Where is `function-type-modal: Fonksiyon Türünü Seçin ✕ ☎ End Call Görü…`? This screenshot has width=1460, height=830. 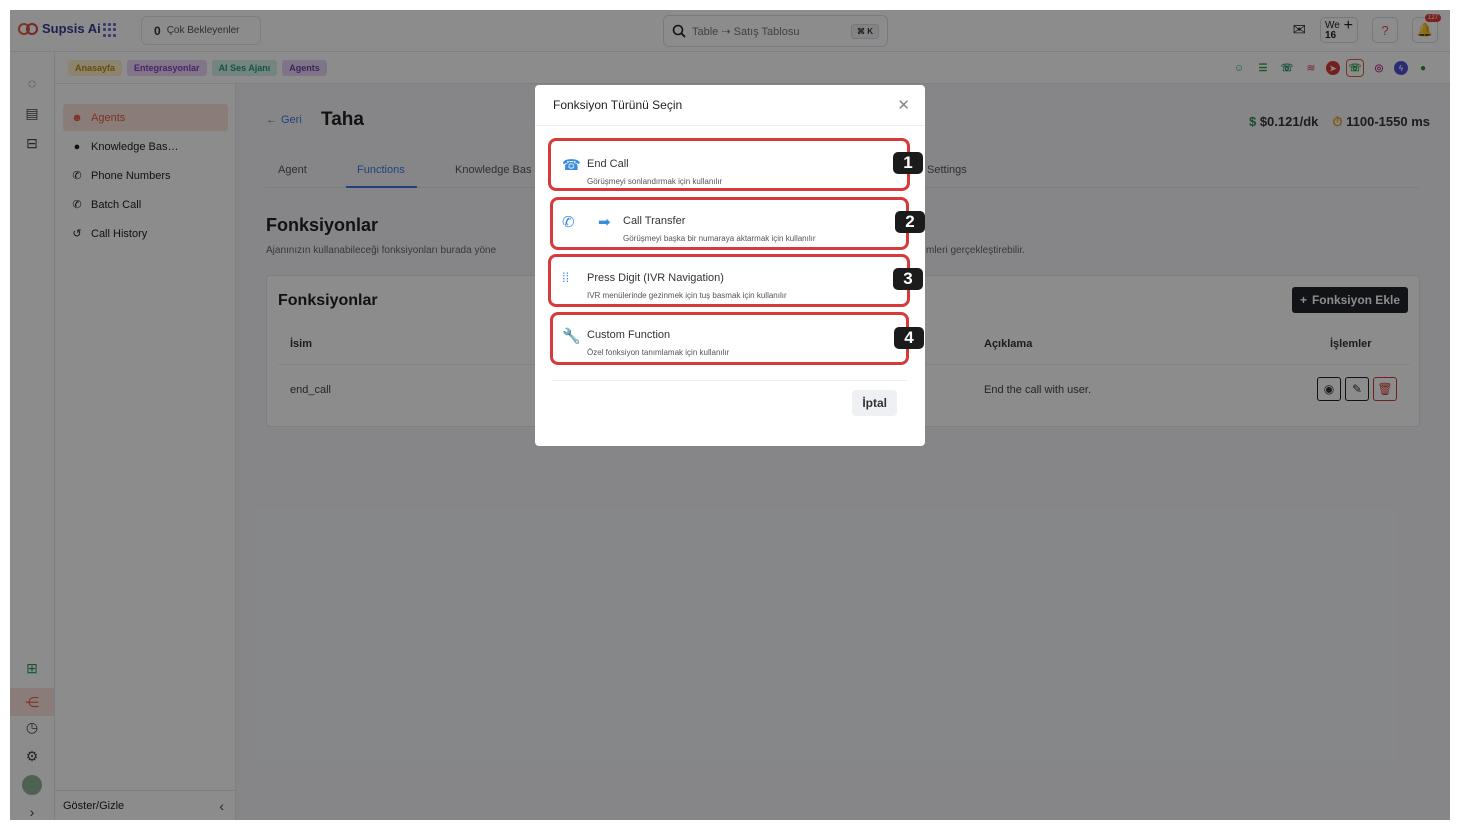
function-type-modal: Fonksiyon Türünü Seçin ✕ ☎ End Call Görü… is located at coordinates (730, 265).